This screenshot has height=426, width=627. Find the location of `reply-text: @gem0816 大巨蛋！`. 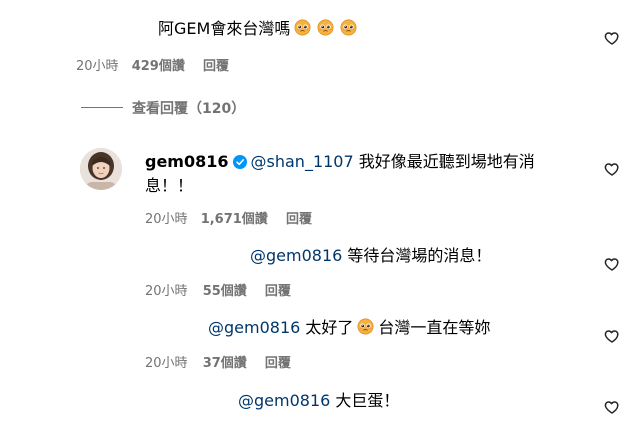

reply-text: @gem0816 大巨蛋！ is located at coordinates (318, 401).